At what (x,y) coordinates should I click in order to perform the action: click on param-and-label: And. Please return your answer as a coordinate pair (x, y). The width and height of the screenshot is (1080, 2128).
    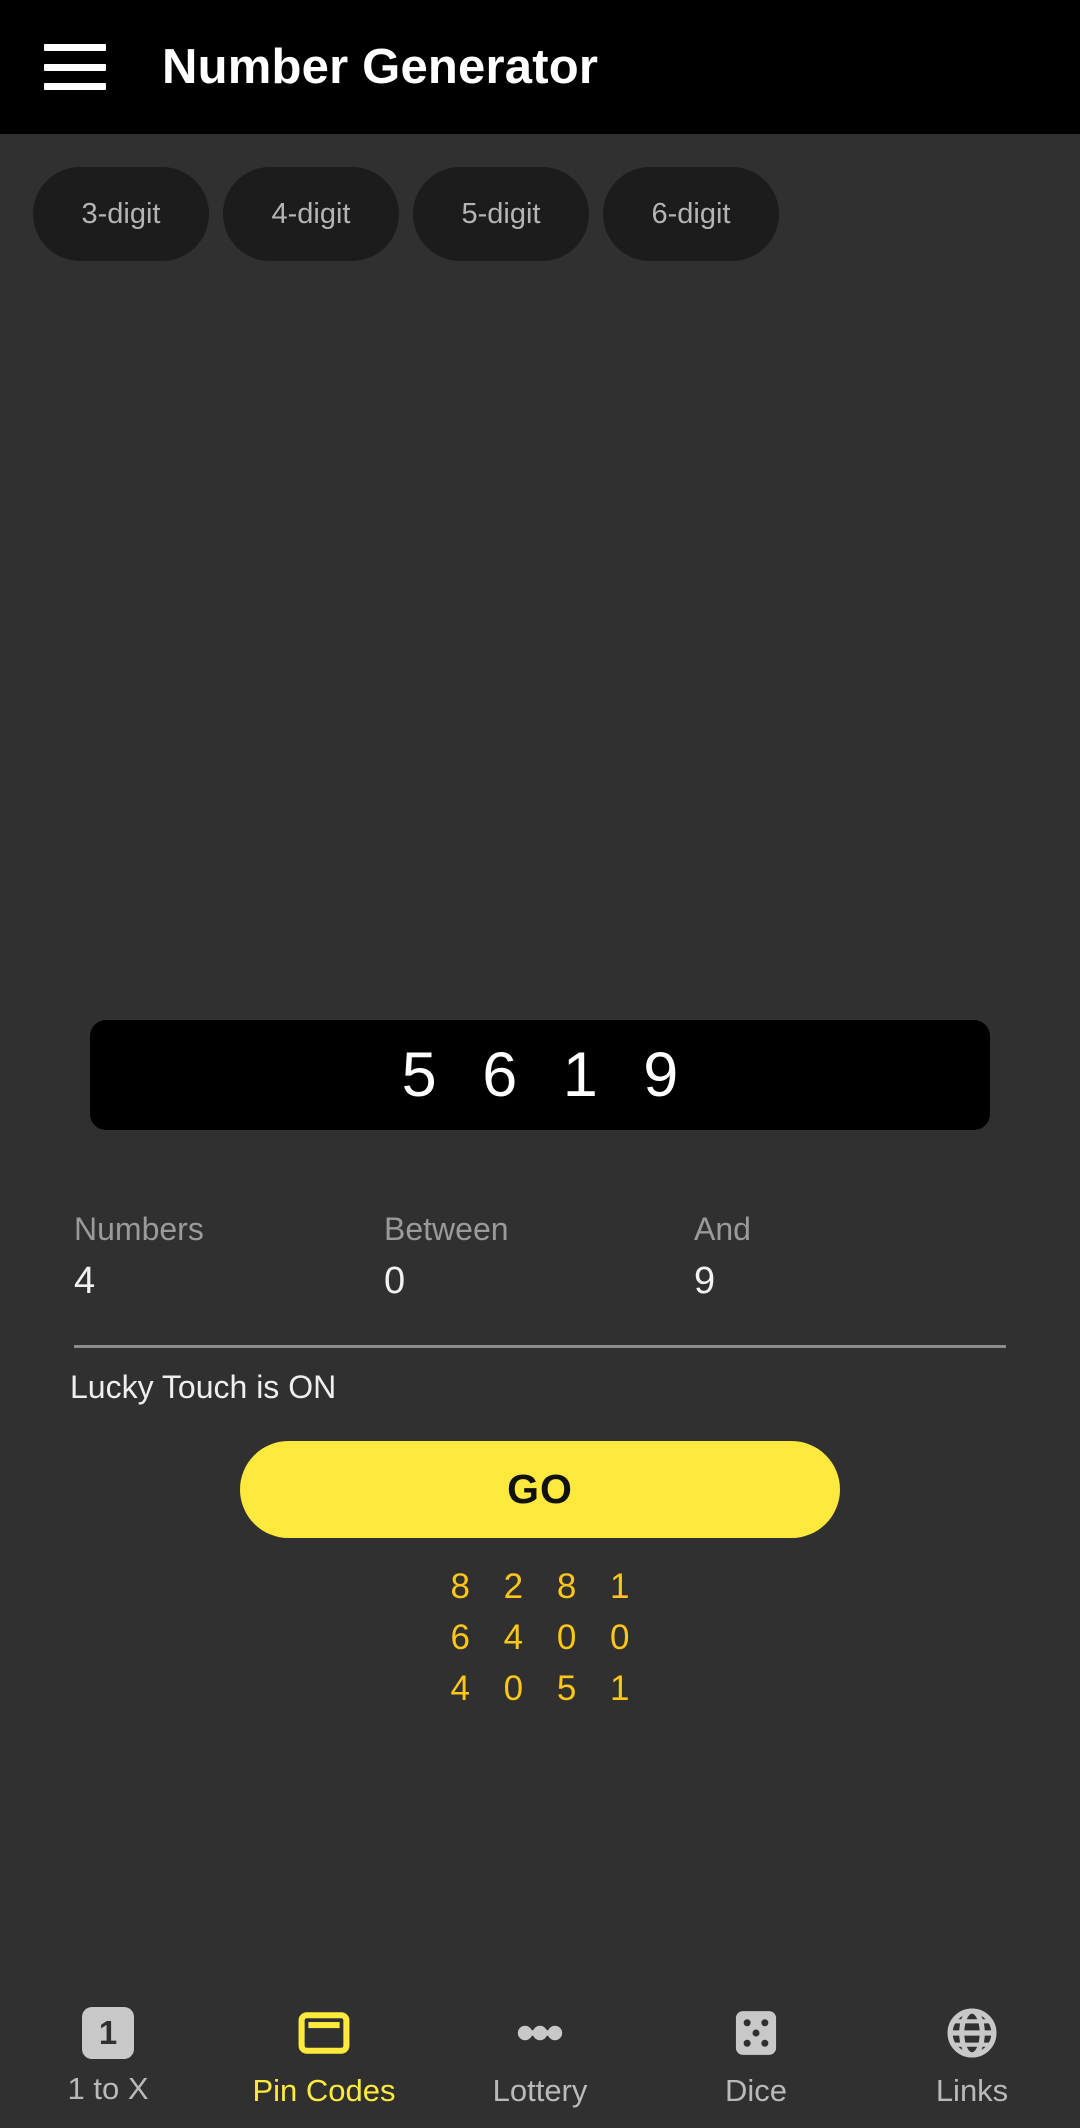
    Looking at the image, I should click on (722, 1229).